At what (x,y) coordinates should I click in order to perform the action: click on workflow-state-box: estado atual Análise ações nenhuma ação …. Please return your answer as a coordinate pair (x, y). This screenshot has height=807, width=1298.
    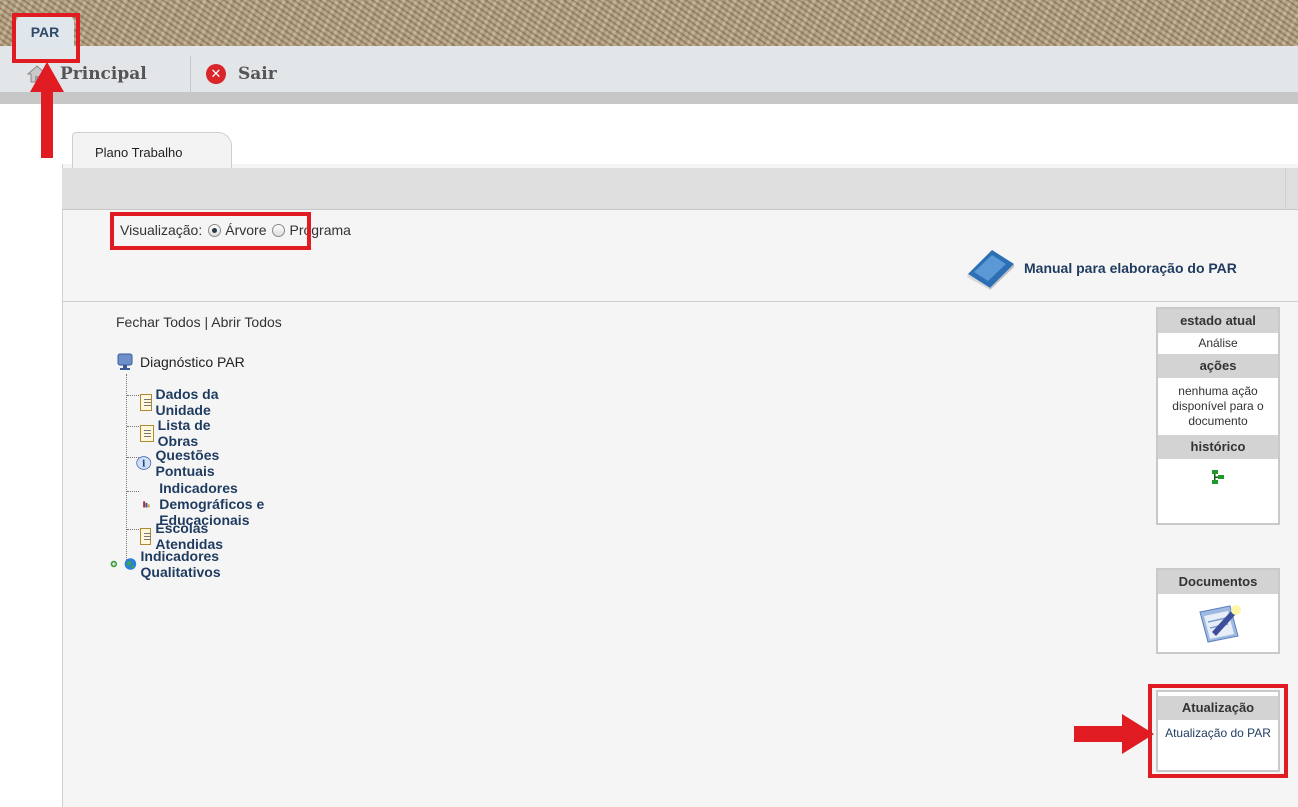
    Looking at the image, I should click on (1218, 416).